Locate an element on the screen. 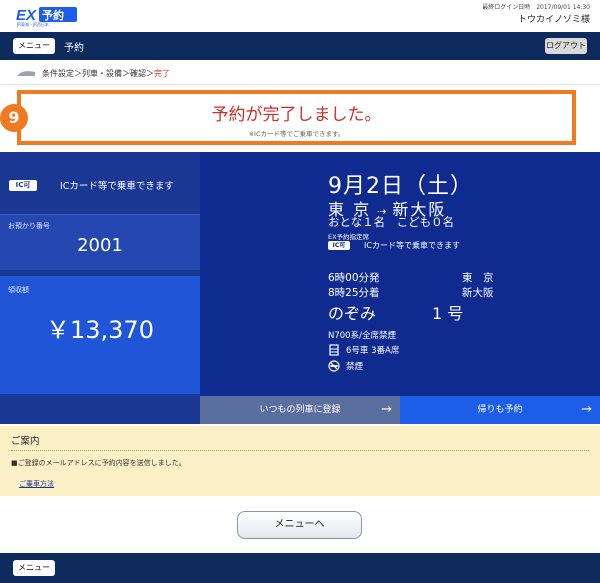  amount-section: 領収額 ￥13,370 is located at coordinates (100, 335).